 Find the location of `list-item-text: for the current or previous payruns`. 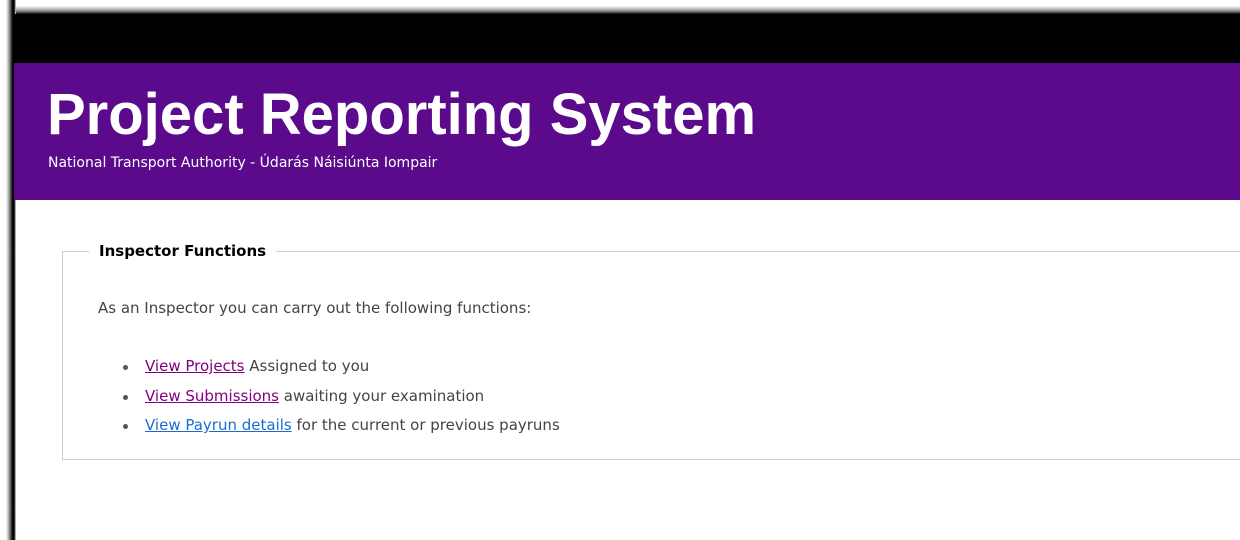

list-item-text: for the current or previous payruns is located at coordinates (425, 425).